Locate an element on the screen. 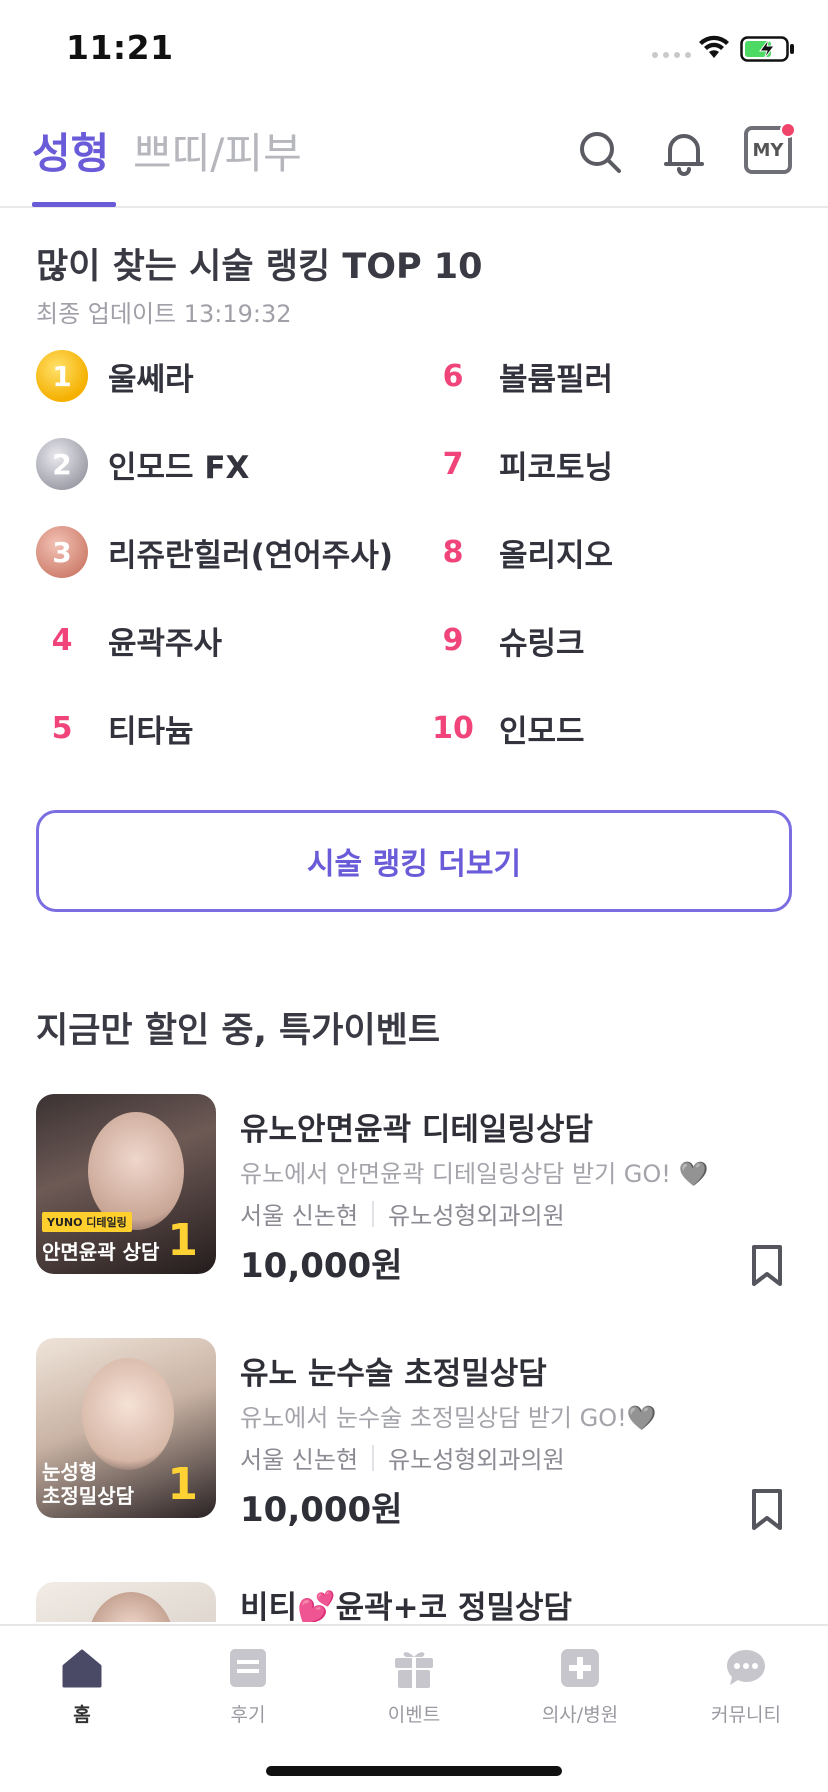 Image resolution: width=828 pixels, height=1792 pixels. ranking-item: 2 인모드 FX is located at coordinates (142, 464).